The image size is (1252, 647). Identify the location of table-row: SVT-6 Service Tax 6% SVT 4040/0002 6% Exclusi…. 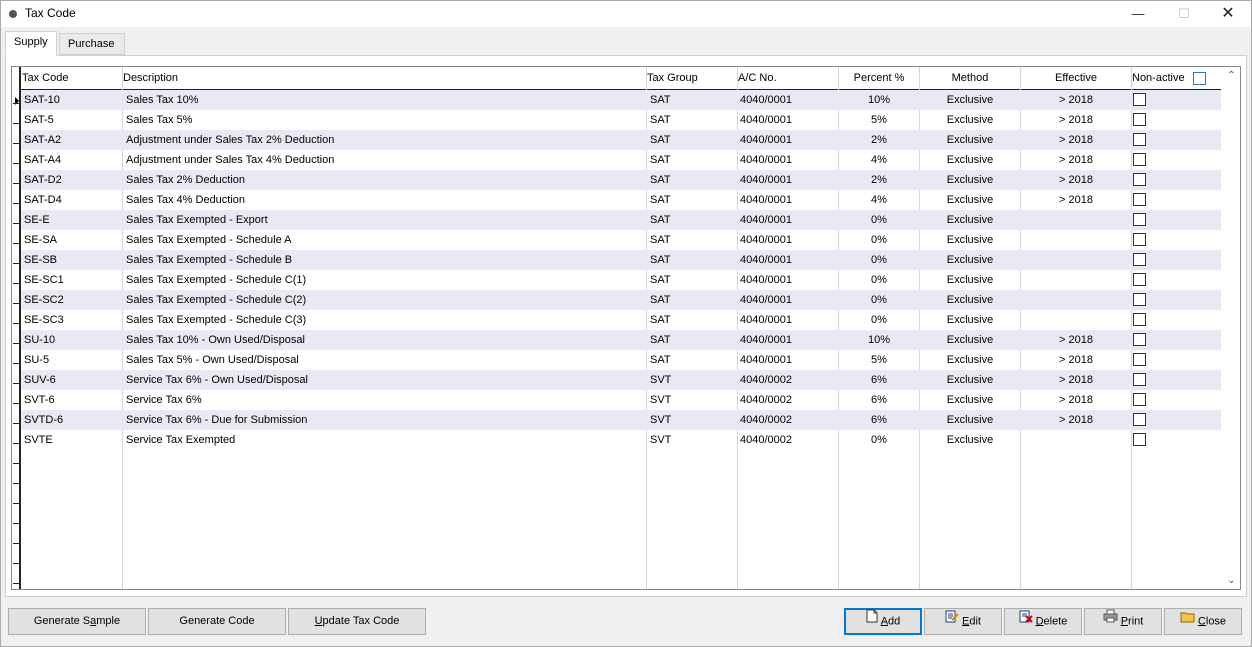
(621, 400).